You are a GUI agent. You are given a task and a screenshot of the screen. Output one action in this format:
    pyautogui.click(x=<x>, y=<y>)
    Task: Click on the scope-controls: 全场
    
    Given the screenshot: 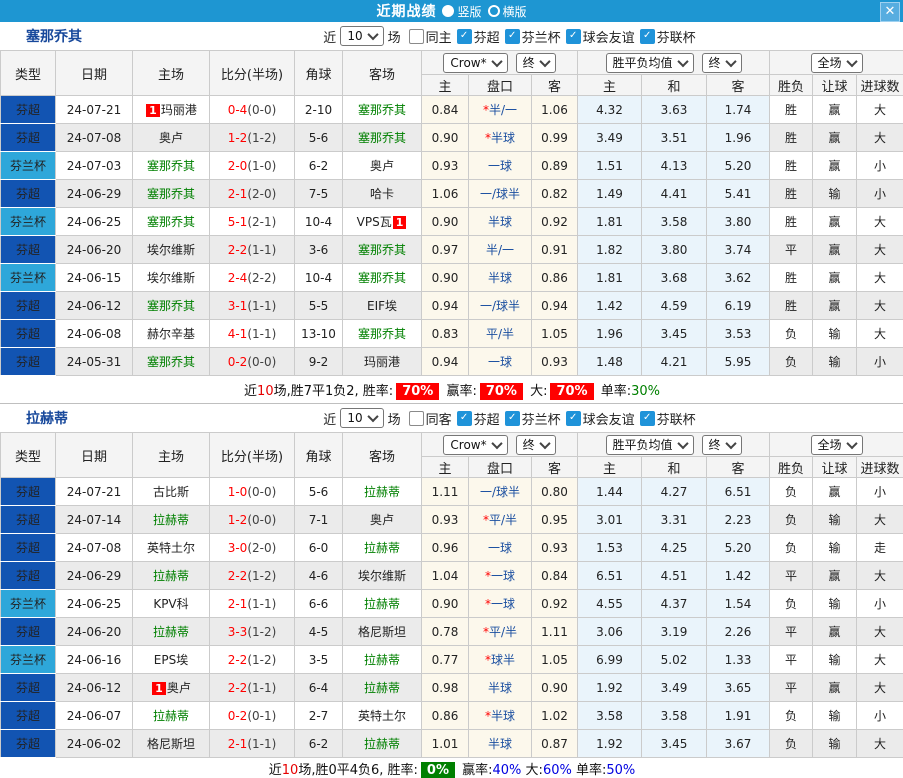 What is the action you would take?
    pyautogui.click(x=836, y=63)
    